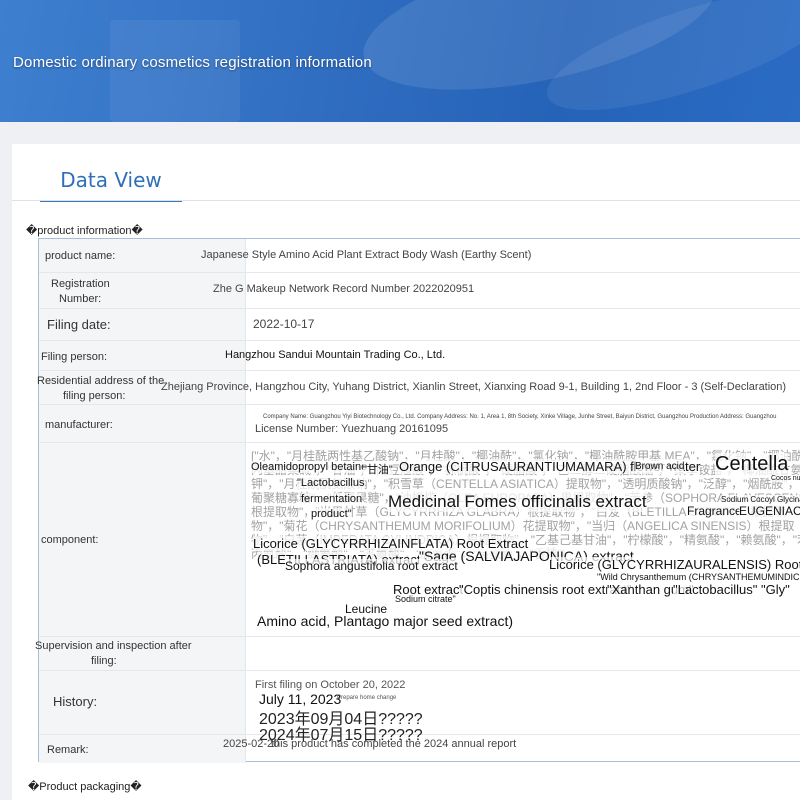  What do you see at coordinates (785, 478) in the screenshot?
I see `component-fragment: Cocos nucifera` at bounding box center [785, 478].